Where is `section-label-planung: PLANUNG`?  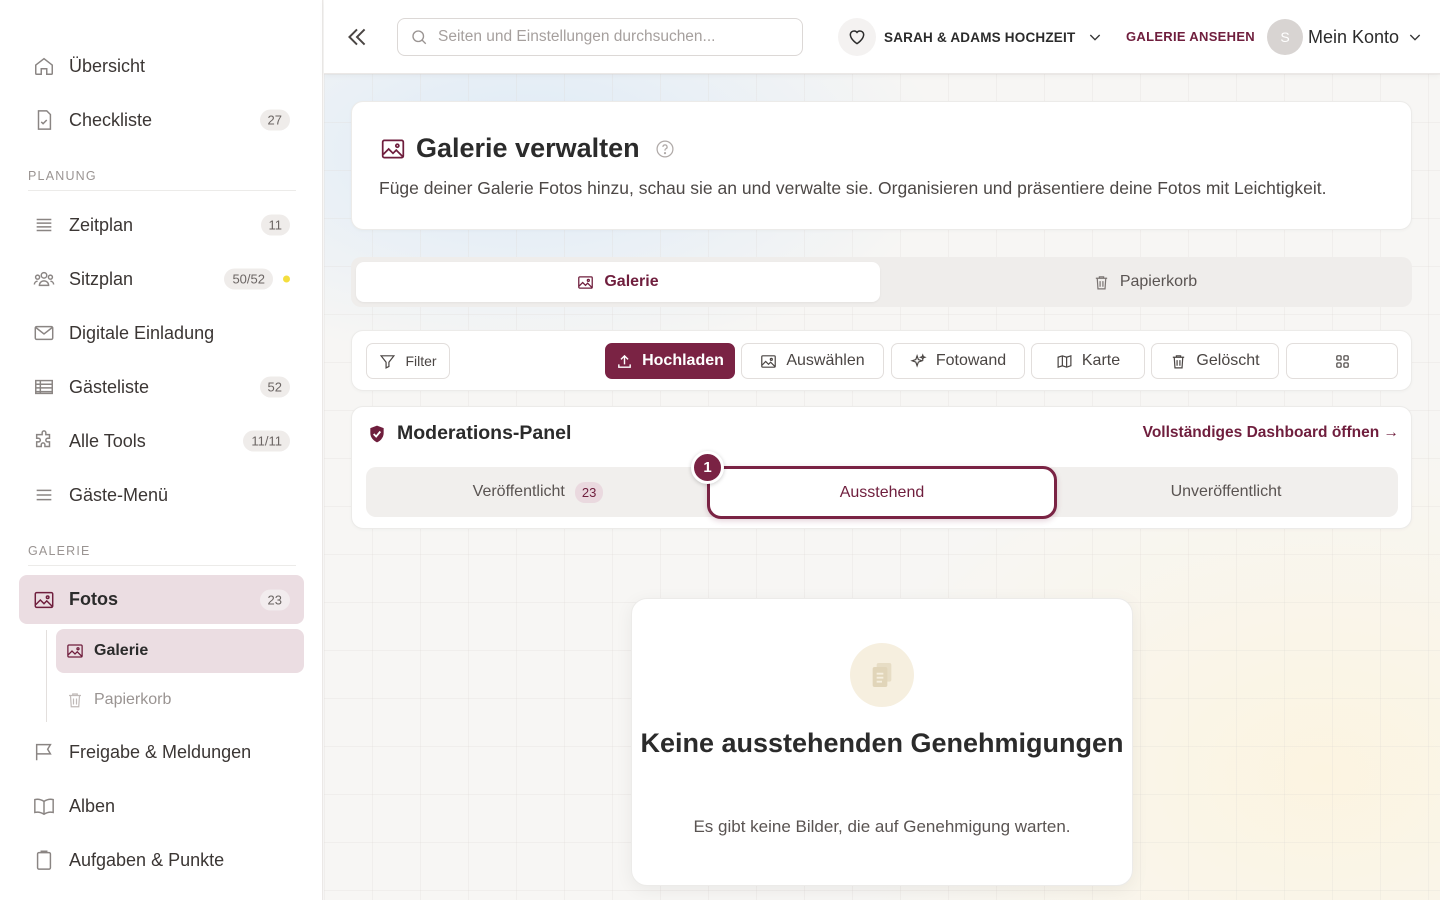 section-label-planung: PLANUNG is located at coordinates (62, 176).